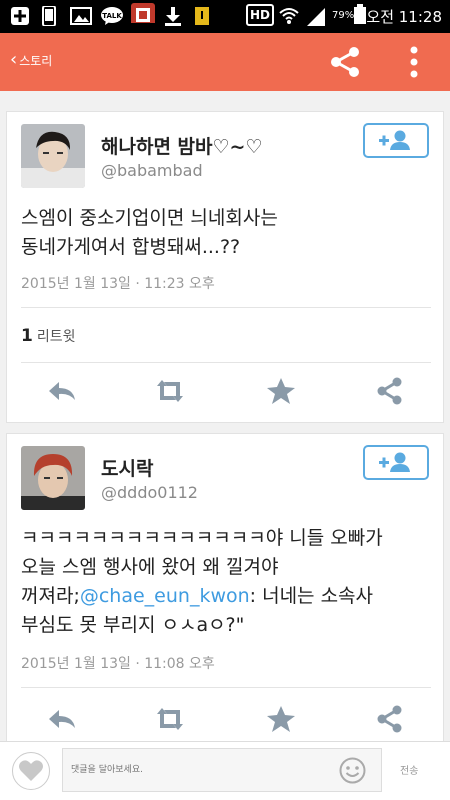 The width and height of the screenshot is (450, 800). Describe the element at coordinates (56, 337) in the screenshot. I see `retweet-count-label: 리트윗` at that location.